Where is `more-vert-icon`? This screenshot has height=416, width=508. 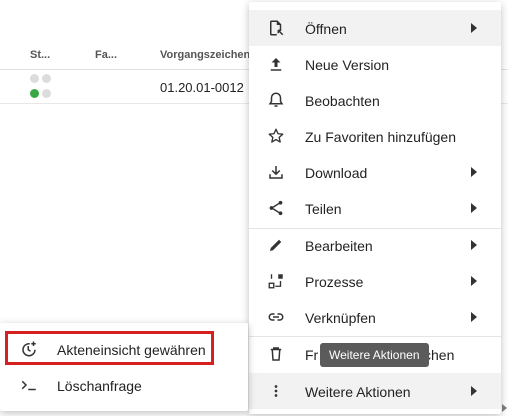
more-vert-icon is located at coordinates (276, 391).